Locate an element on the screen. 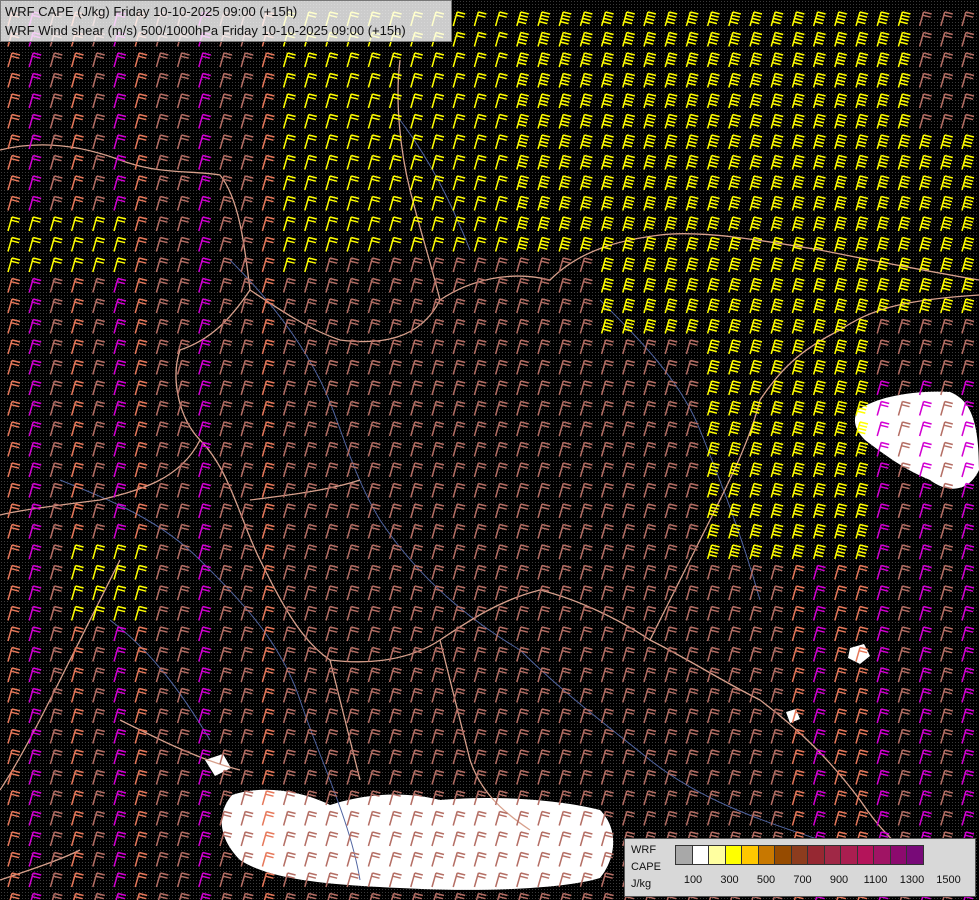 This screenshot has height=900, width=979. legend-tick-label: 900 is located at coordinates (839, 880).